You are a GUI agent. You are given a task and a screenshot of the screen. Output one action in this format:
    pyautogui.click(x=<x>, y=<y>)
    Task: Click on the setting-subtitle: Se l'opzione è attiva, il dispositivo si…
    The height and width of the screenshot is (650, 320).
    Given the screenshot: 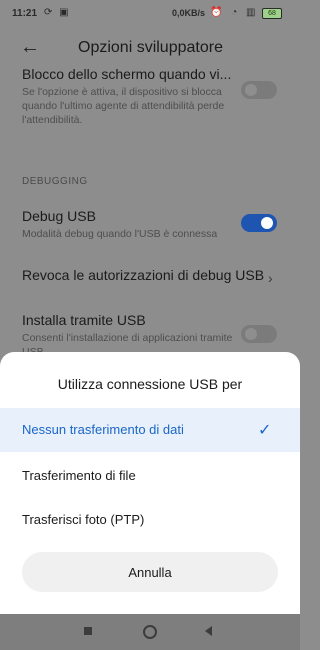 What is the action you would take?
    pyautogui.click(x=123, y=106)
    